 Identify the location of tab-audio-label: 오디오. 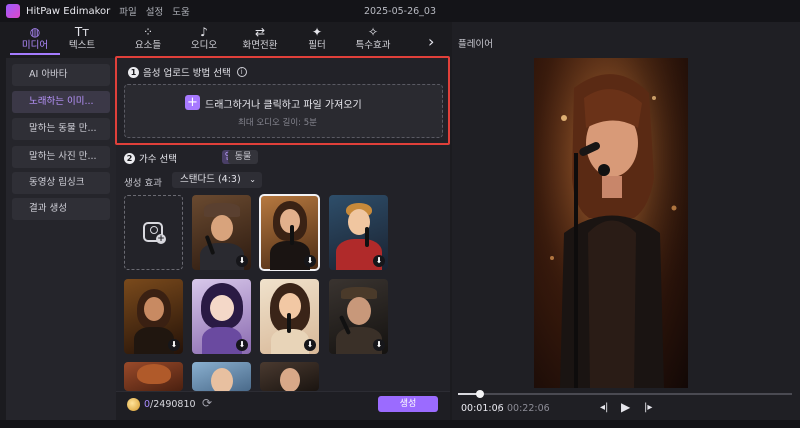
(204, 45).